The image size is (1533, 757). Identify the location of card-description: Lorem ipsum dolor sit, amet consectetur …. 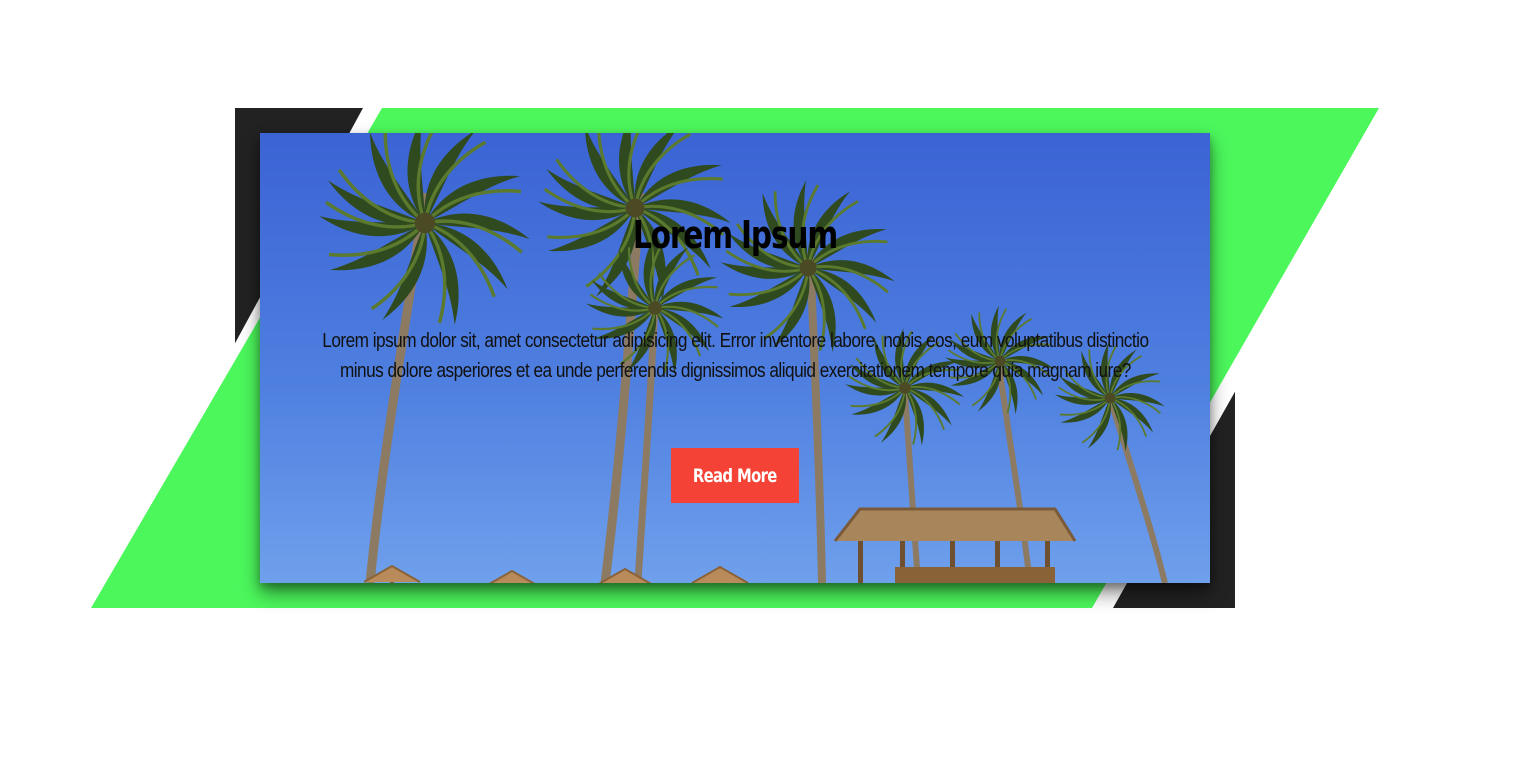
(735, 356).